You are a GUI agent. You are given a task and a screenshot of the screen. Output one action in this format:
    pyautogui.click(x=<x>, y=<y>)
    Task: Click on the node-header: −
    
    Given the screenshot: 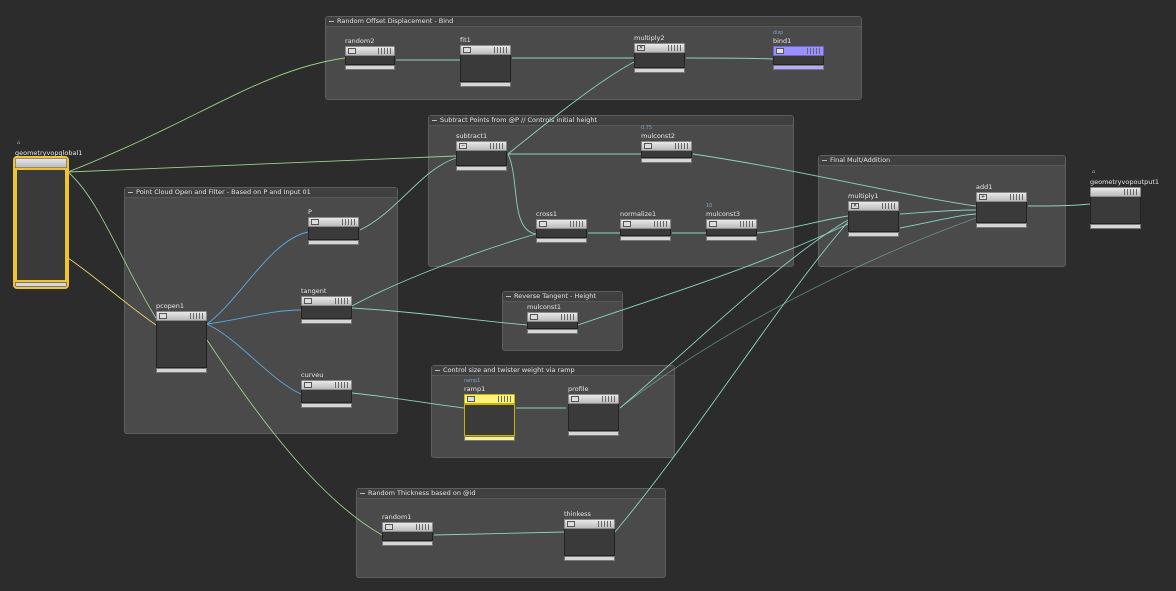 What is the action you would take?
    pyautogui.click(x=481, y=146)
    